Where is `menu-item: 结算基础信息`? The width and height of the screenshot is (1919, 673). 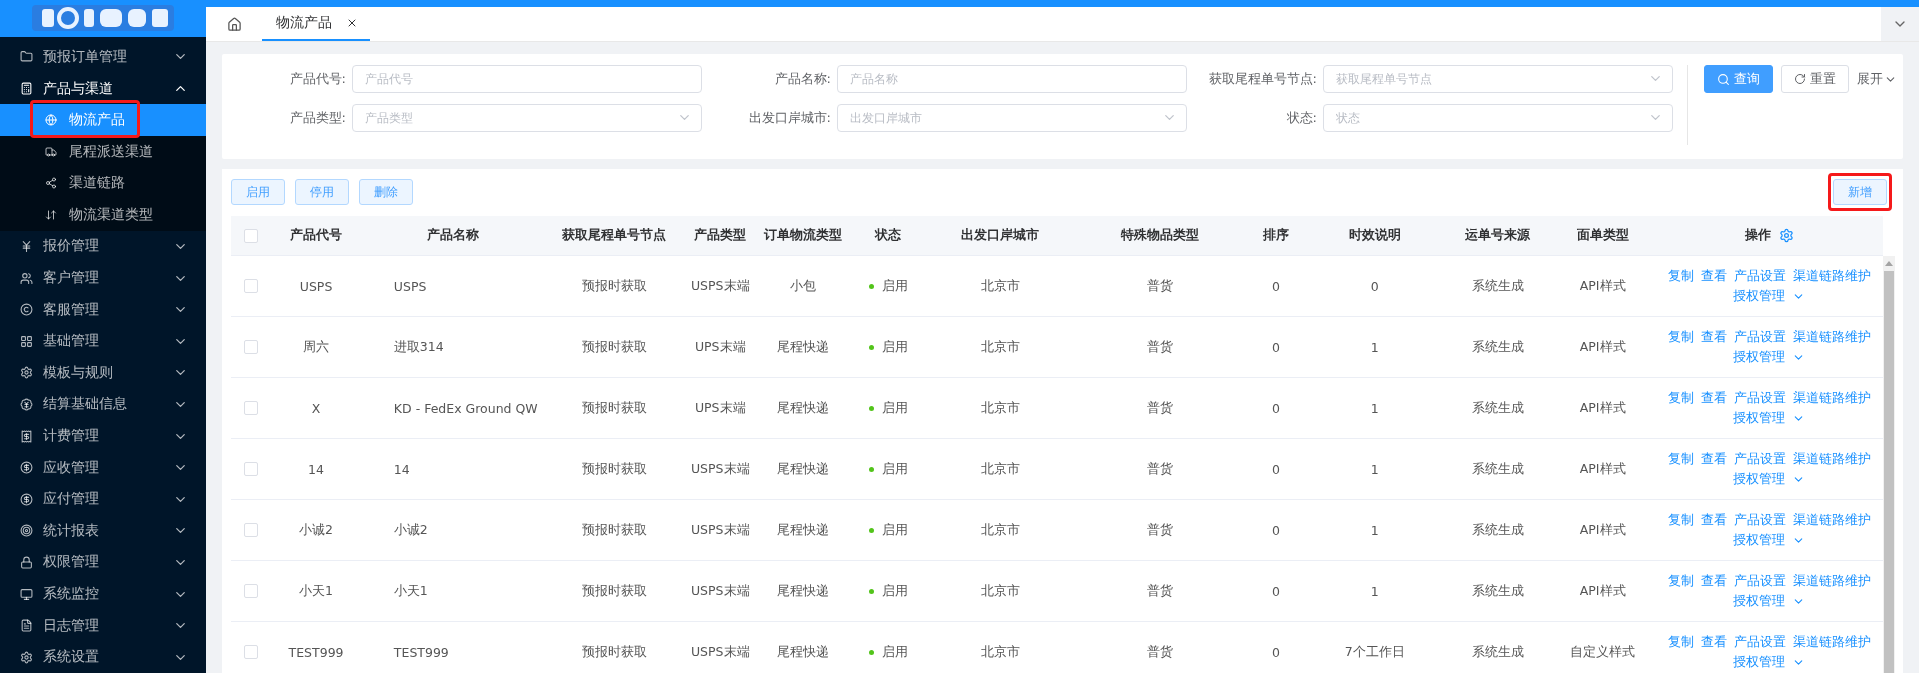 menu-item: 结算基础信息 is located at coordinates (103, 404).